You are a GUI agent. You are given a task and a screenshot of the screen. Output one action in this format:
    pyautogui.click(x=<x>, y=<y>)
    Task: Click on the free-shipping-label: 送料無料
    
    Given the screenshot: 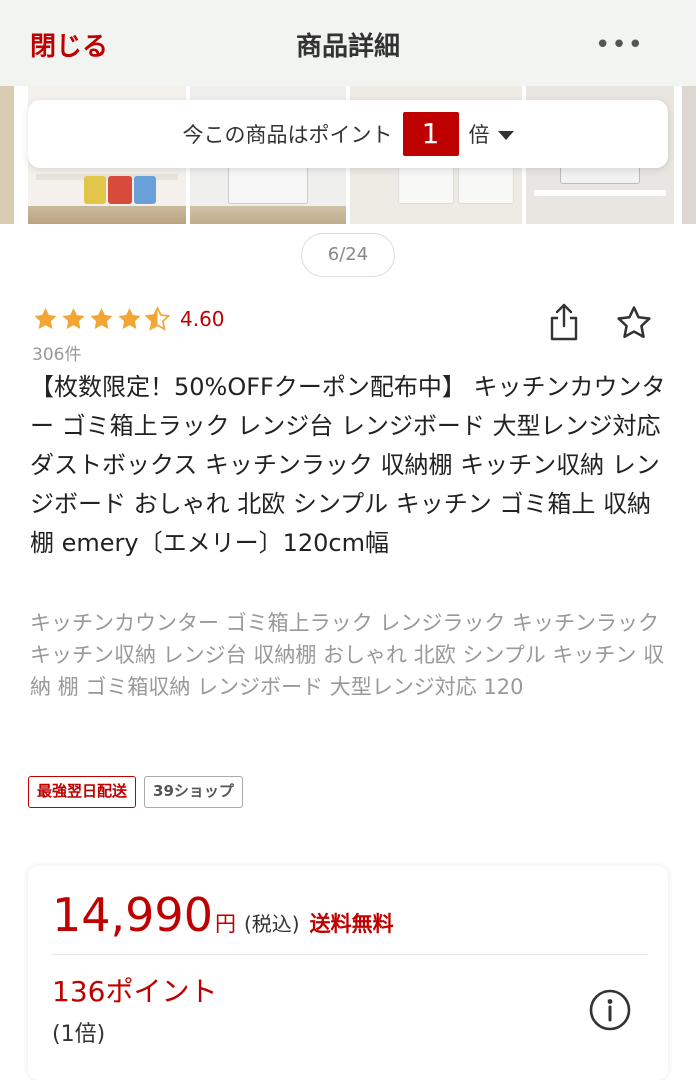 What is the action you would take?
    pyautogui.click(x=351, y=924)
    